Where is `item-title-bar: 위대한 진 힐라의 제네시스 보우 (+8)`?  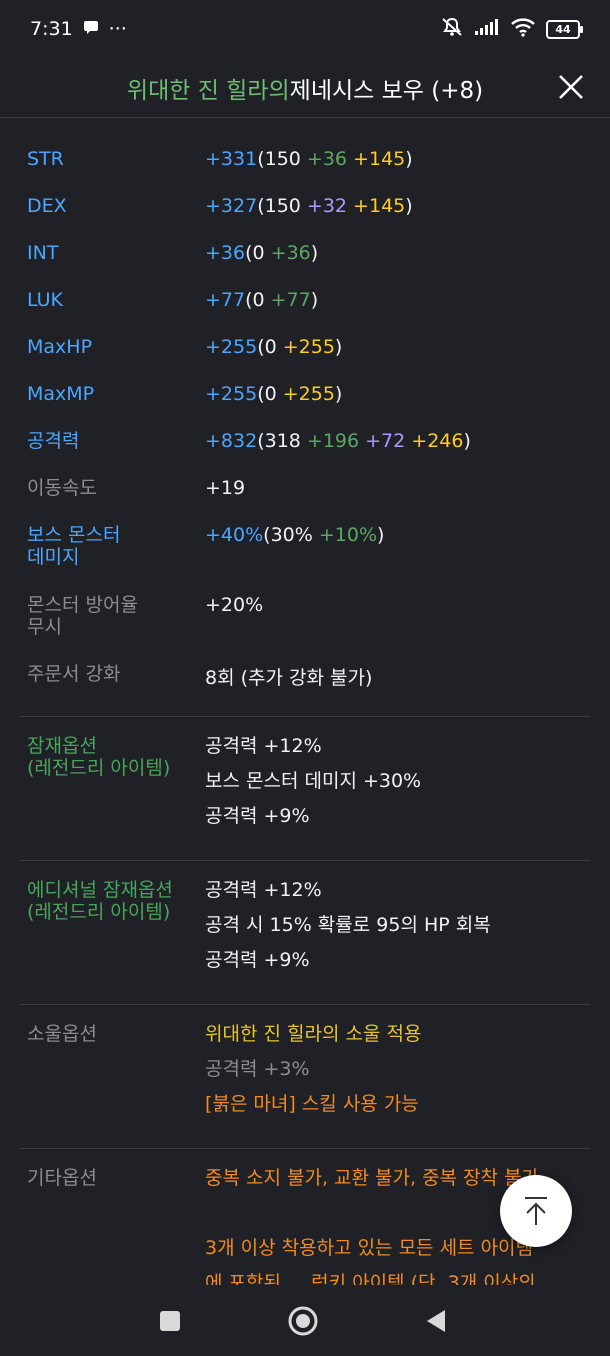 item-title-bar: 위대한 진 힐라의 제네시스 보우 (+8) is located at coordinates (305, 88).